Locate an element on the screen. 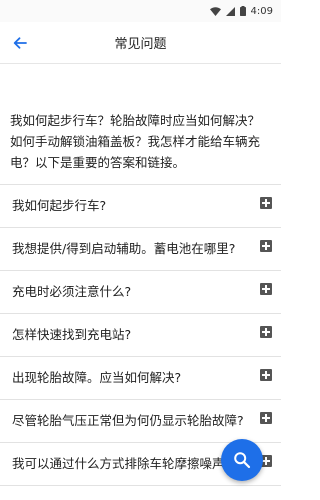  cellular-signal-icon is located at coordinates (230, 11).